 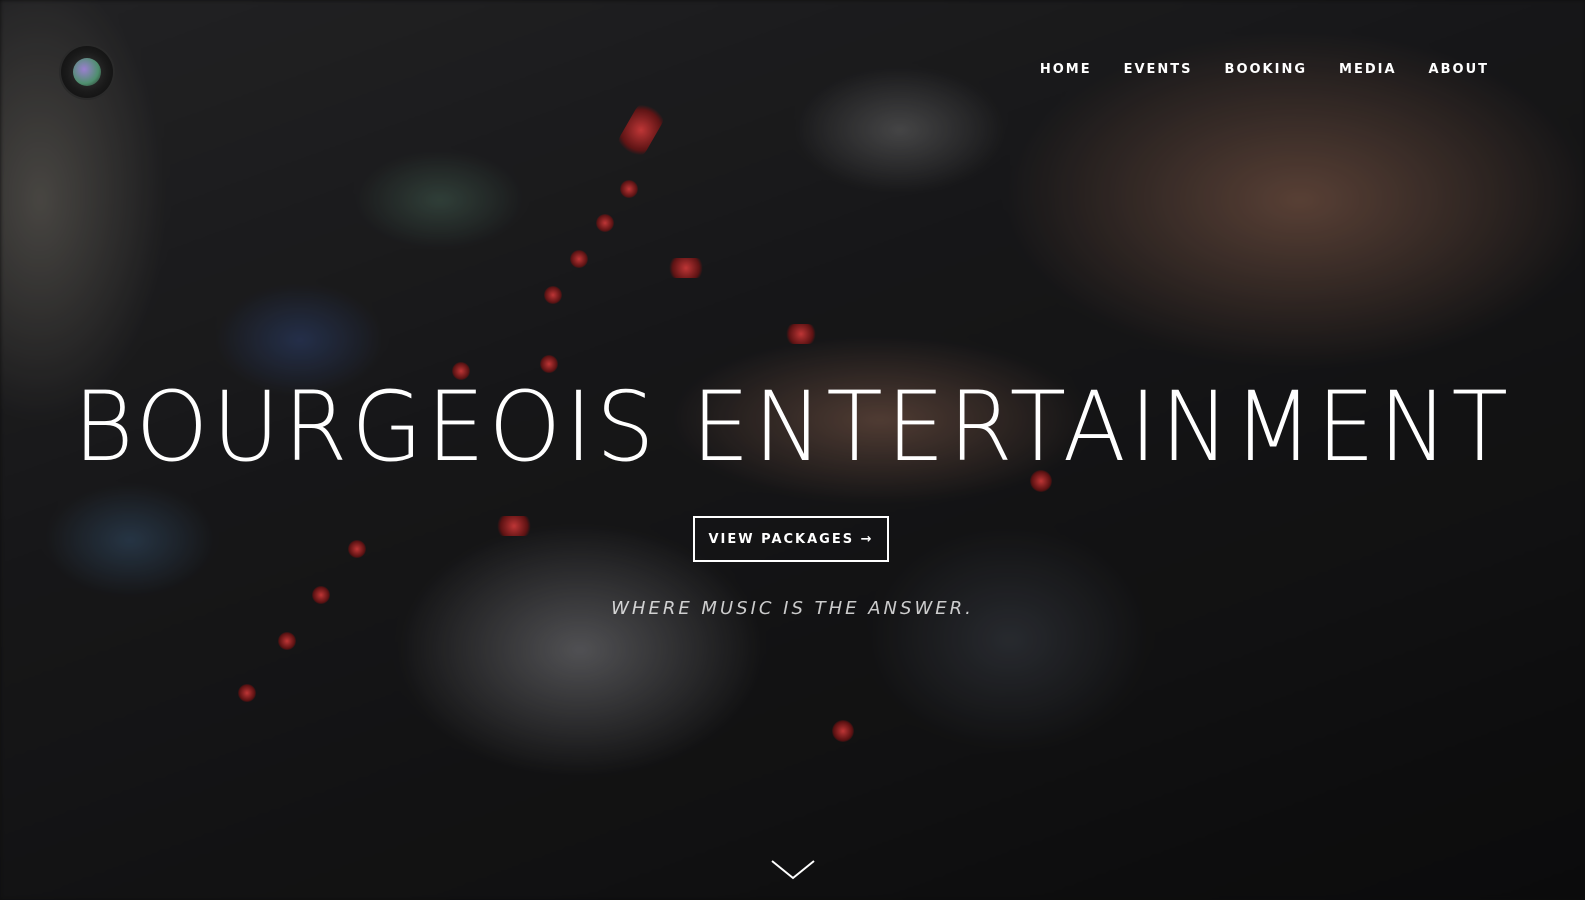 What do you see at coordinates (1368, 69) in the screenshot?
I see `nav-media: MEDIA` at bounding box center [1368, 69].